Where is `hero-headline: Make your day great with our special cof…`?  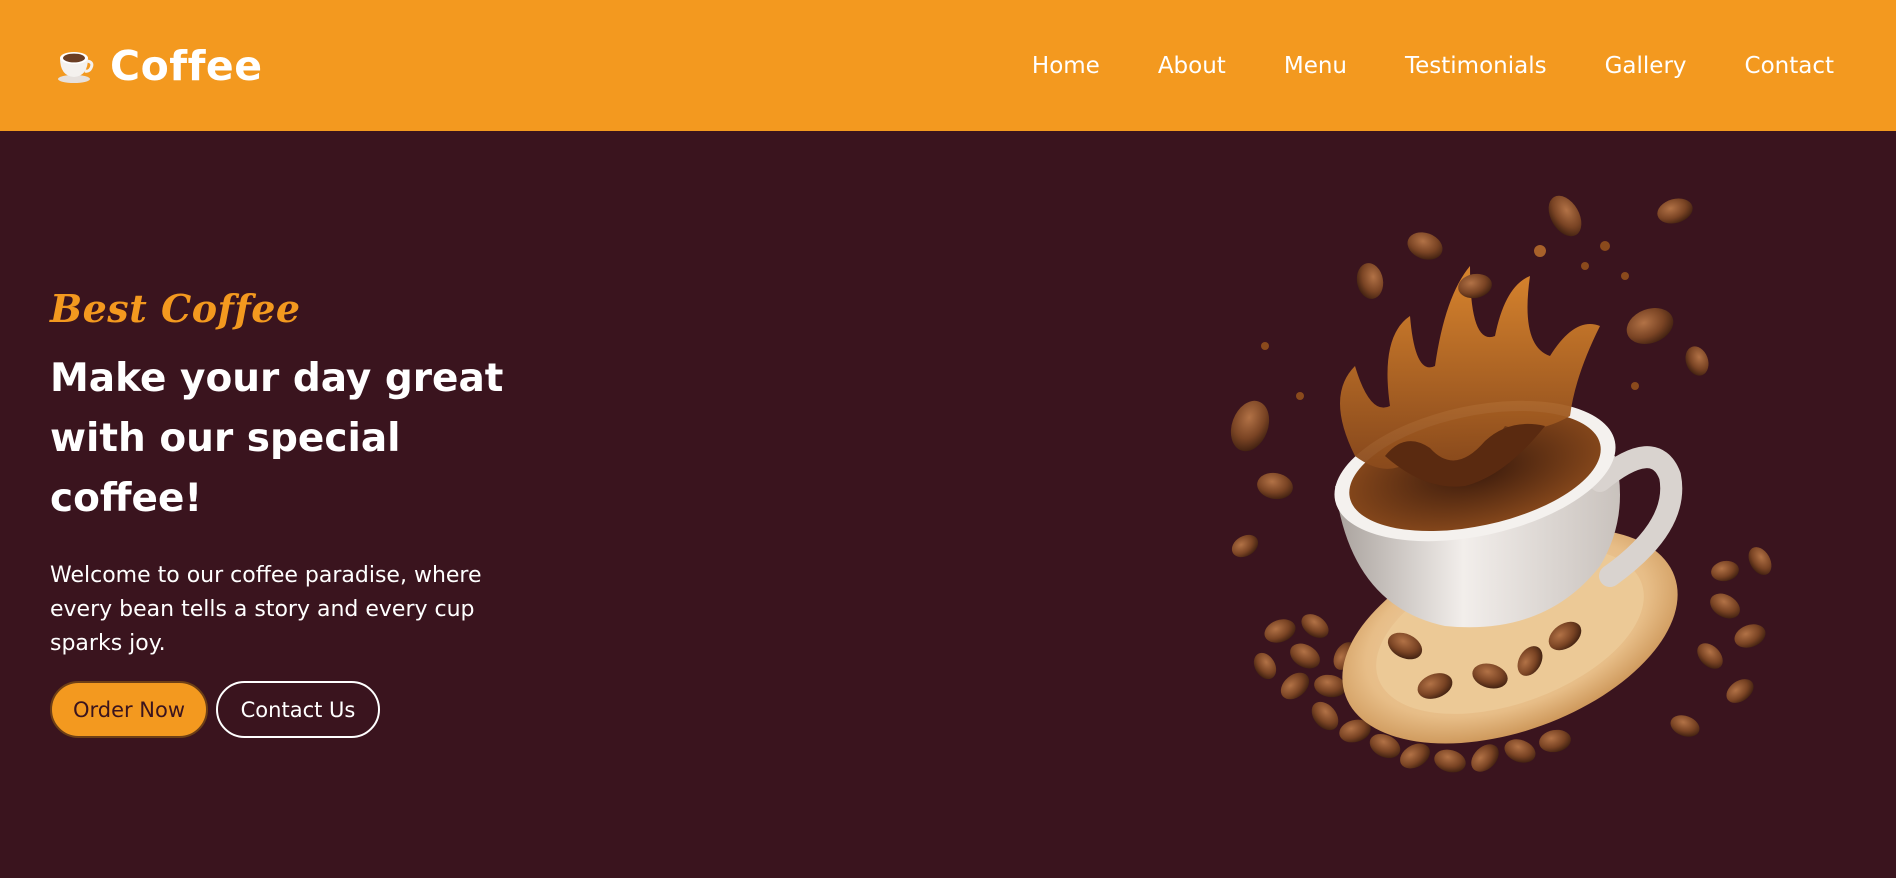 hero-headline: Make your day great with our special cof… is located at coordinates (277, 438).